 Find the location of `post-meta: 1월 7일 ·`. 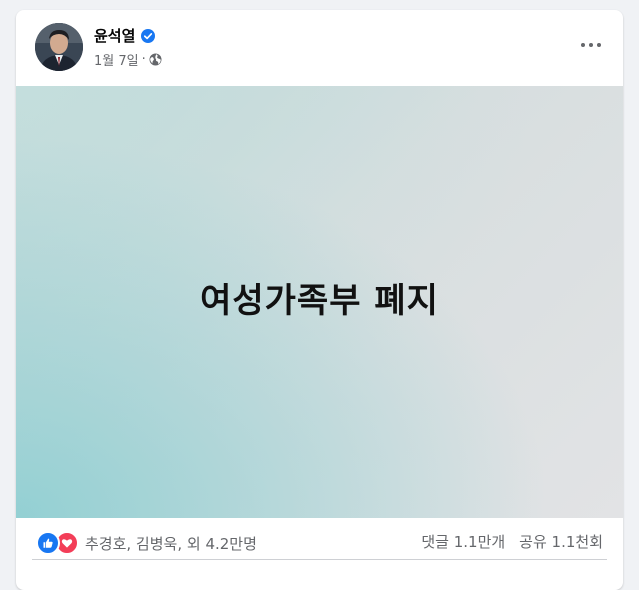

post-meta: 1월 7일 · is located at coordinates (128, 59).